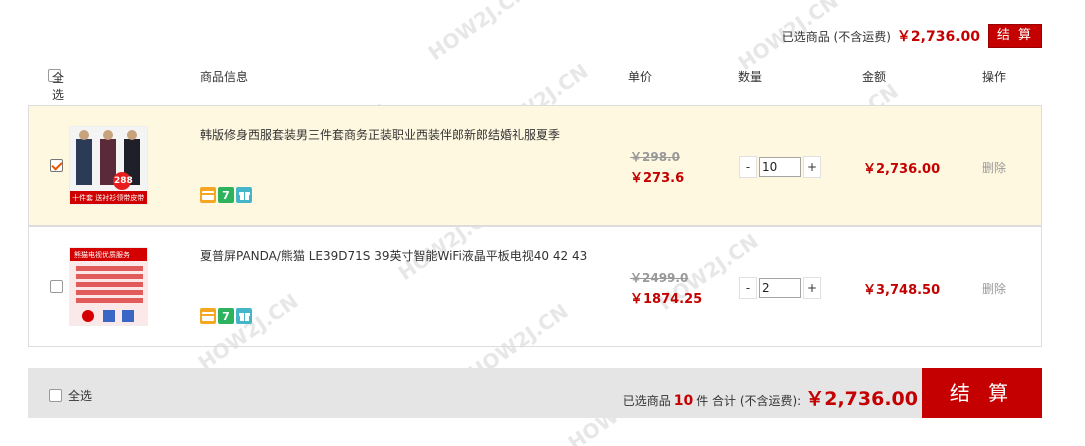  Describe the element at coordinates (994, 77) in the screenshot. I see `header-operation: 操作` at that location.